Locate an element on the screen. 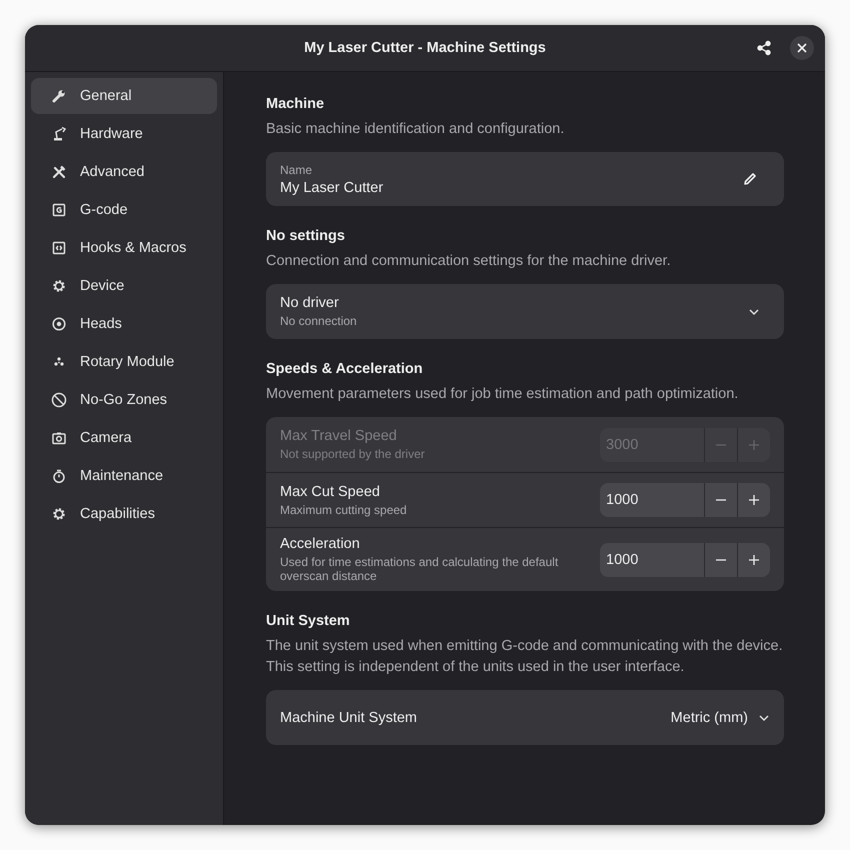 The width and height of the screenshot is (850, 850). sidebar-item: Camera is located at coordinates (124, 438).